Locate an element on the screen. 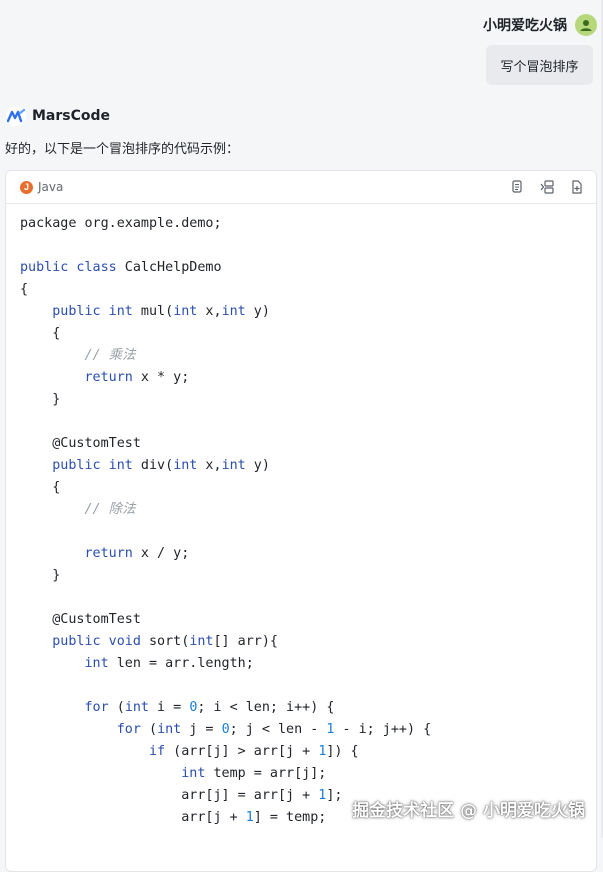 The image size is (603, 872). code-token: 1 is located at coordinates (249, 817).